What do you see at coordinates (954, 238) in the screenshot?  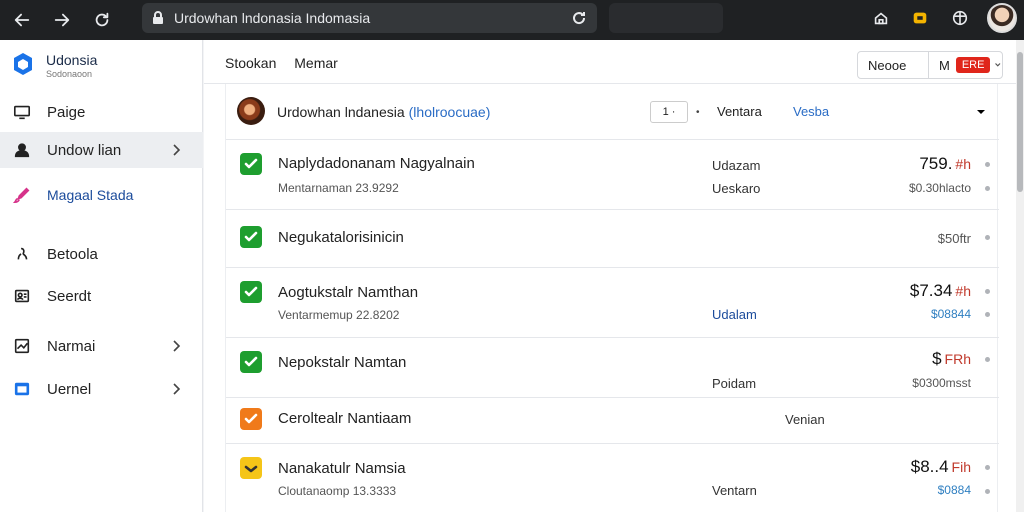 I see `row-amount-sub: $50ftr` at bounding box center [954, 238].